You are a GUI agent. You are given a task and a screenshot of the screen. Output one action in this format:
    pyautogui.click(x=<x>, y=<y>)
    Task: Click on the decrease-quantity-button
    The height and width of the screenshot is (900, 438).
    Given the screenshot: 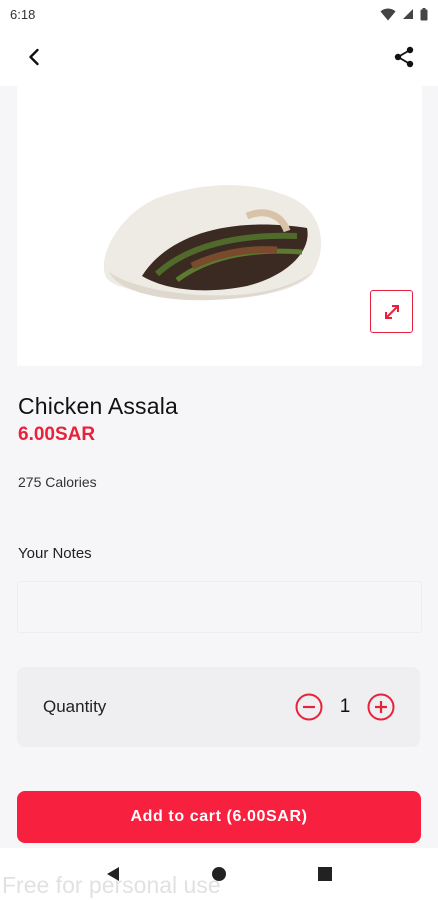 What is the action you would take?
    pyautogui.click(x=309, y=707)
    